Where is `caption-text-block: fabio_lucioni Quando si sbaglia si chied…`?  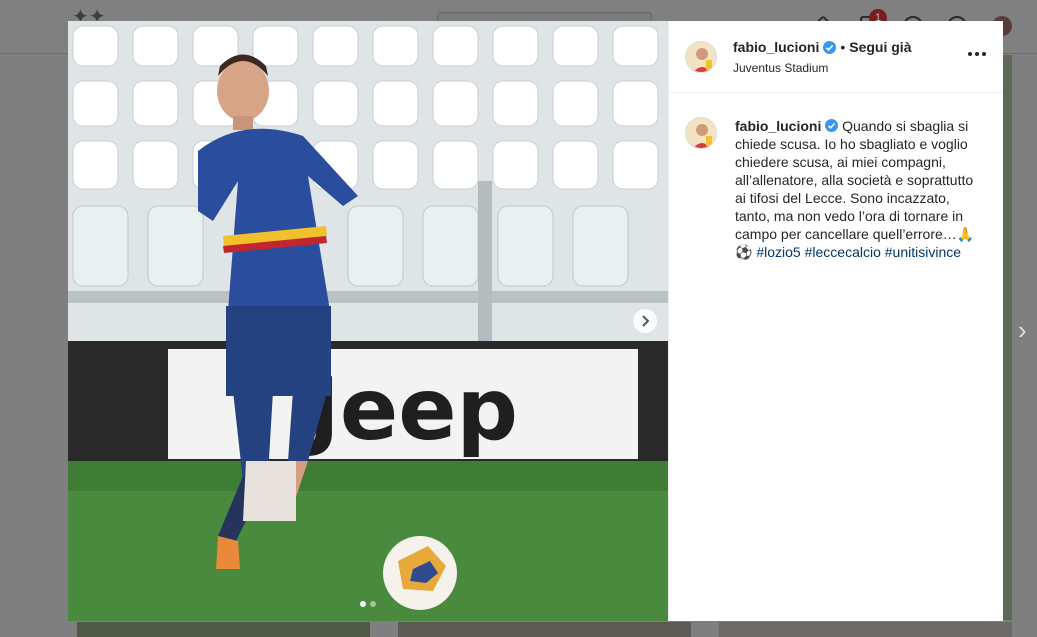 caption-text-block: fabio_lucioni Quando si sbaglia si chied… is located at coordinates (857, 189).